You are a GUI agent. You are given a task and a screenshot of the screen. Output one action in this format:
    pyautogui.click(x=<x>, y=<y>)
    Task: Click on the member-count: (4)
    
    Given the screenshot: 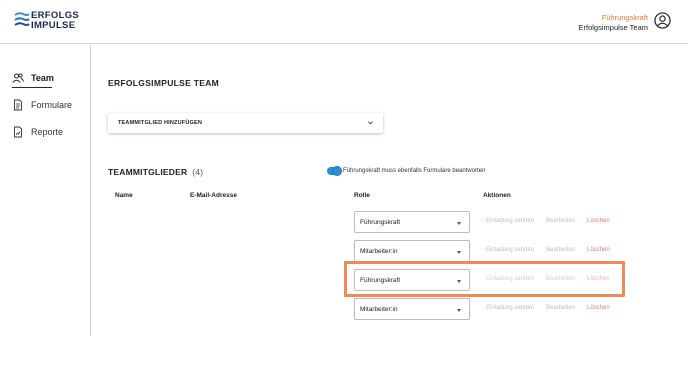 What is the action you would take?
    pyautogui.click(x=198, y=172)
    